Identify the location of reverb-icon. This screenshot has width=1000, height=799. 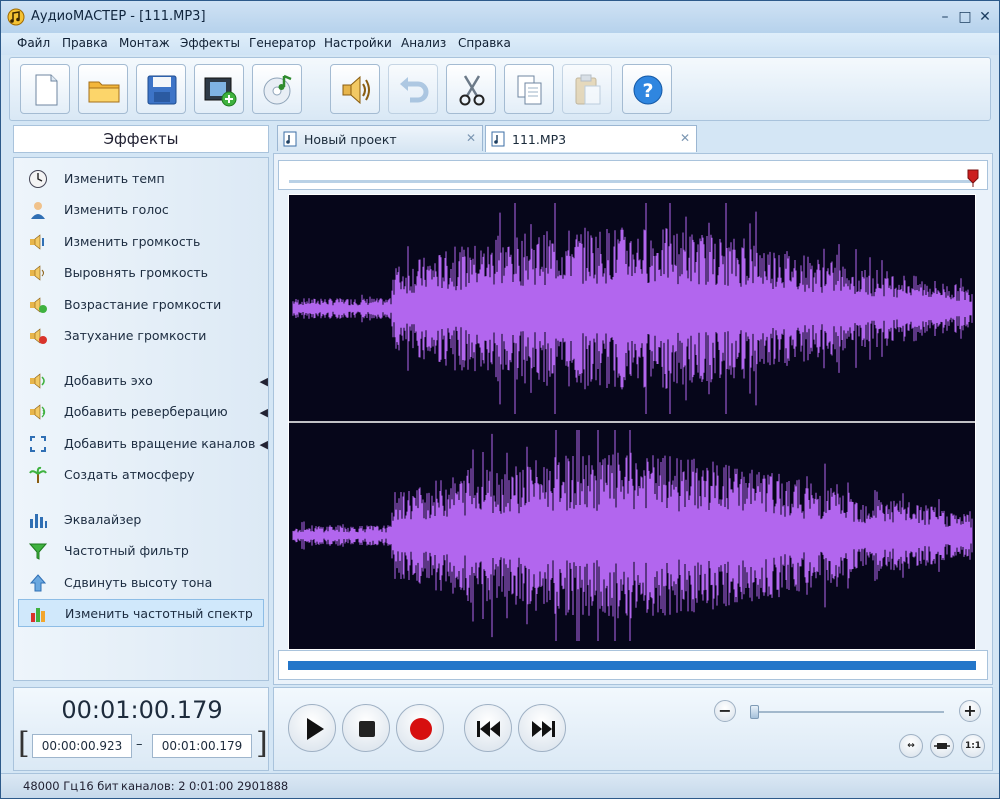
(38, 412).